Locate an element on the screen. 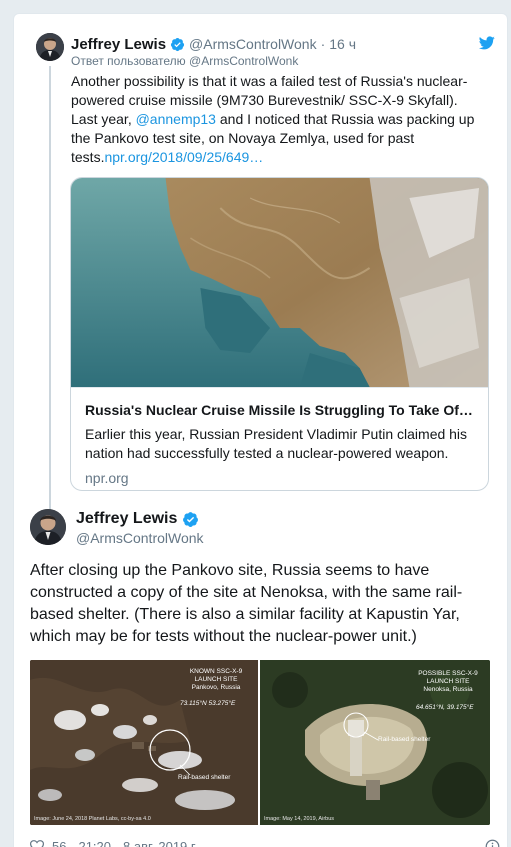  main-avatar is located at coordinates (48, 527).